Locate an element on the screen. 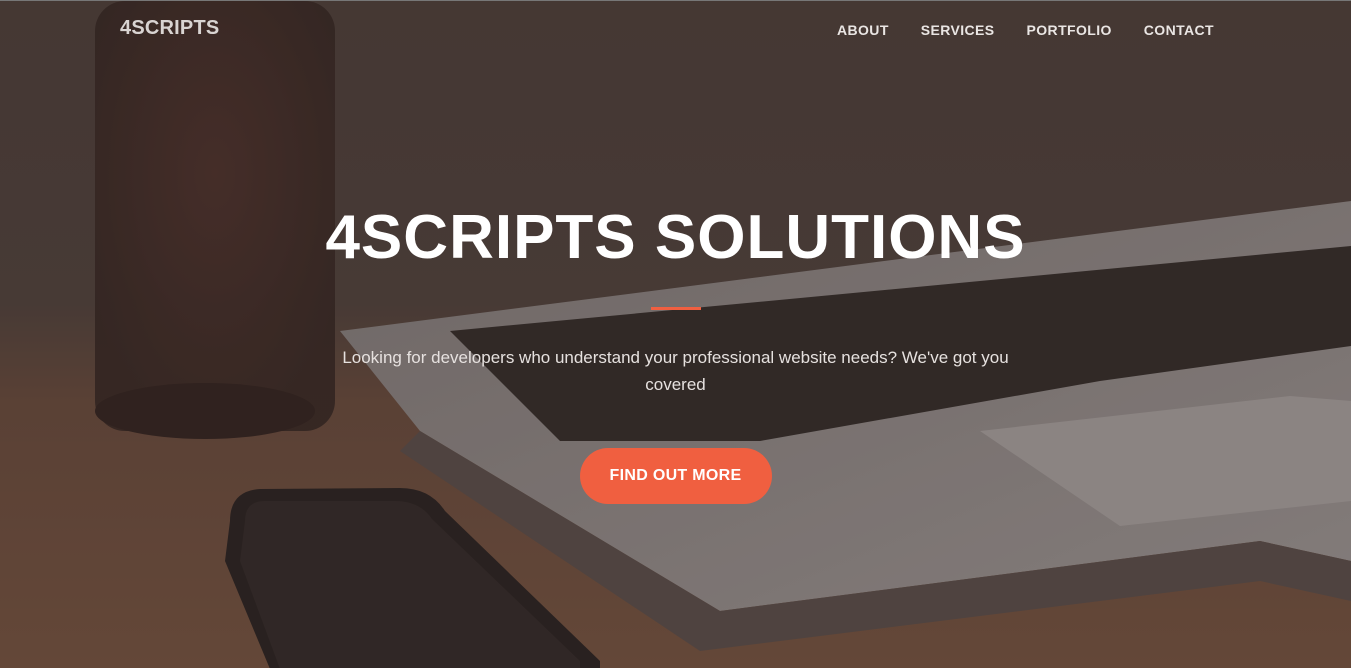  nav-item-services: SERVICES is located at coordinates (958, 31).